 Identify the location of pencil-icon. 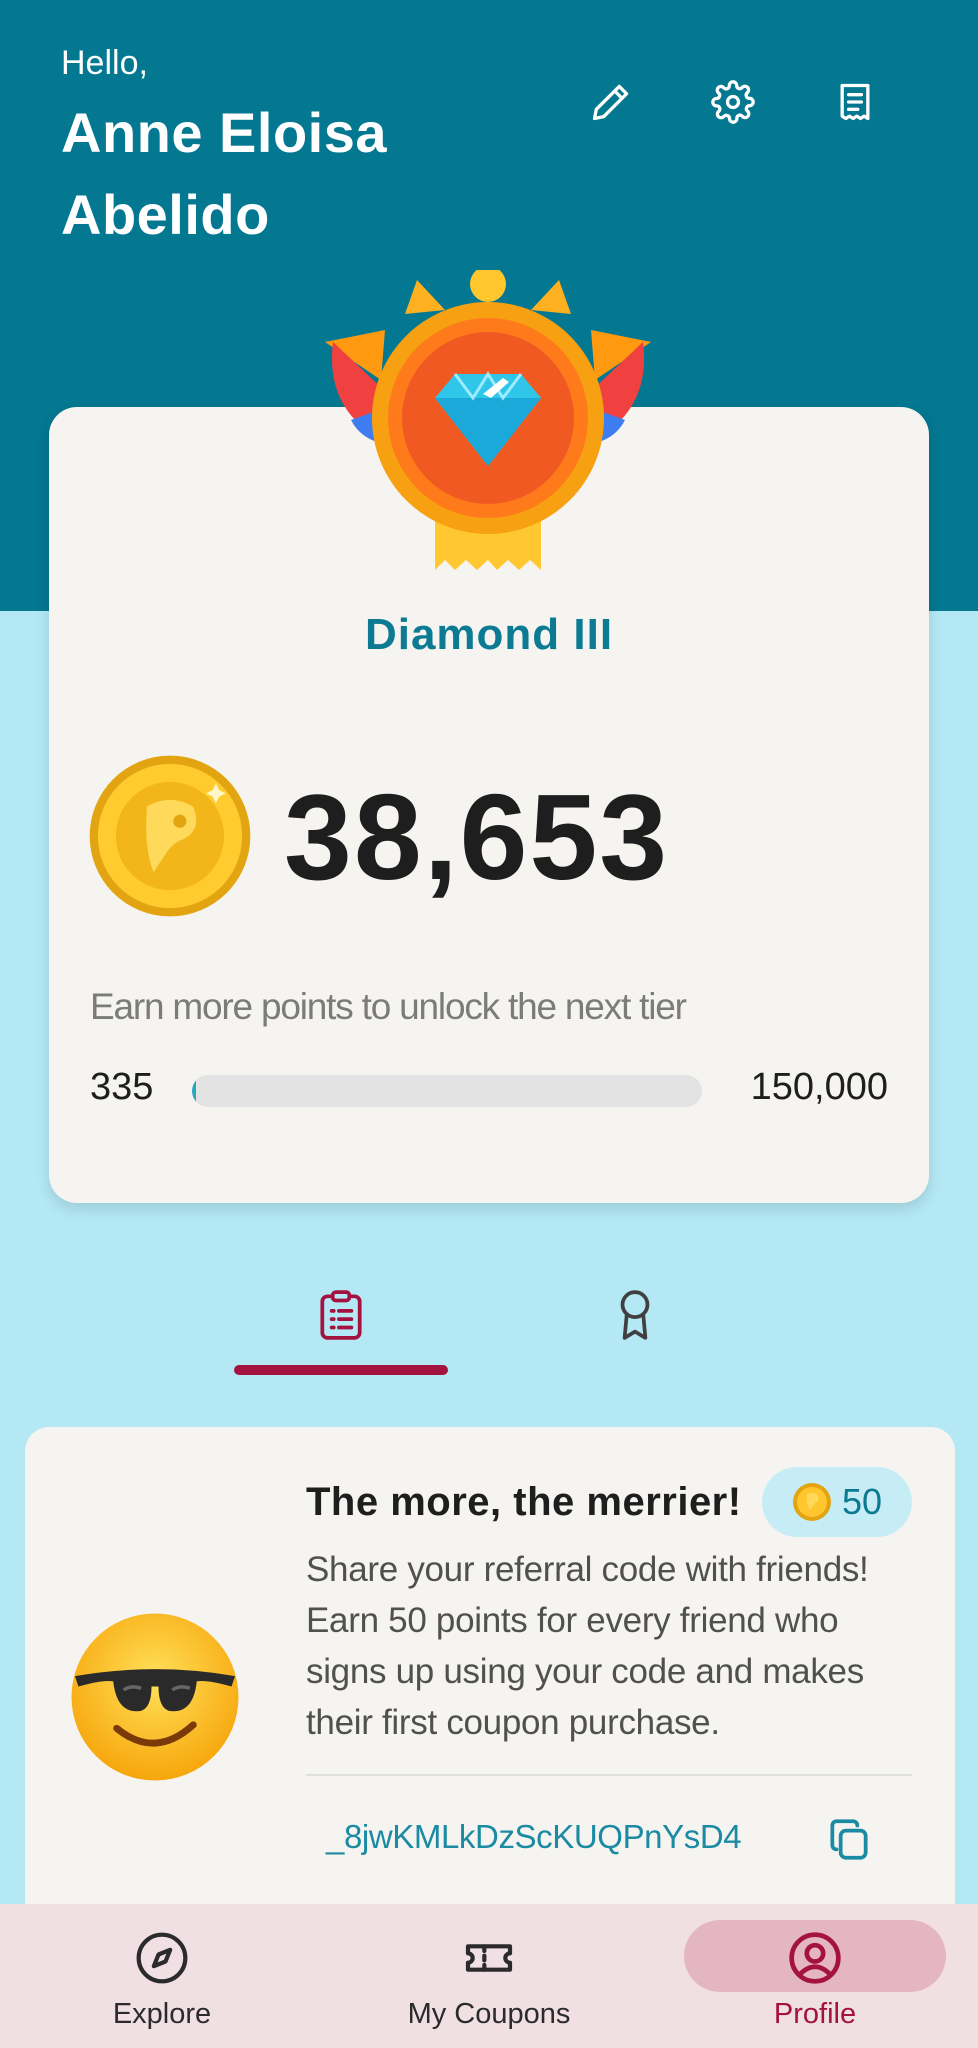
(610, 102).